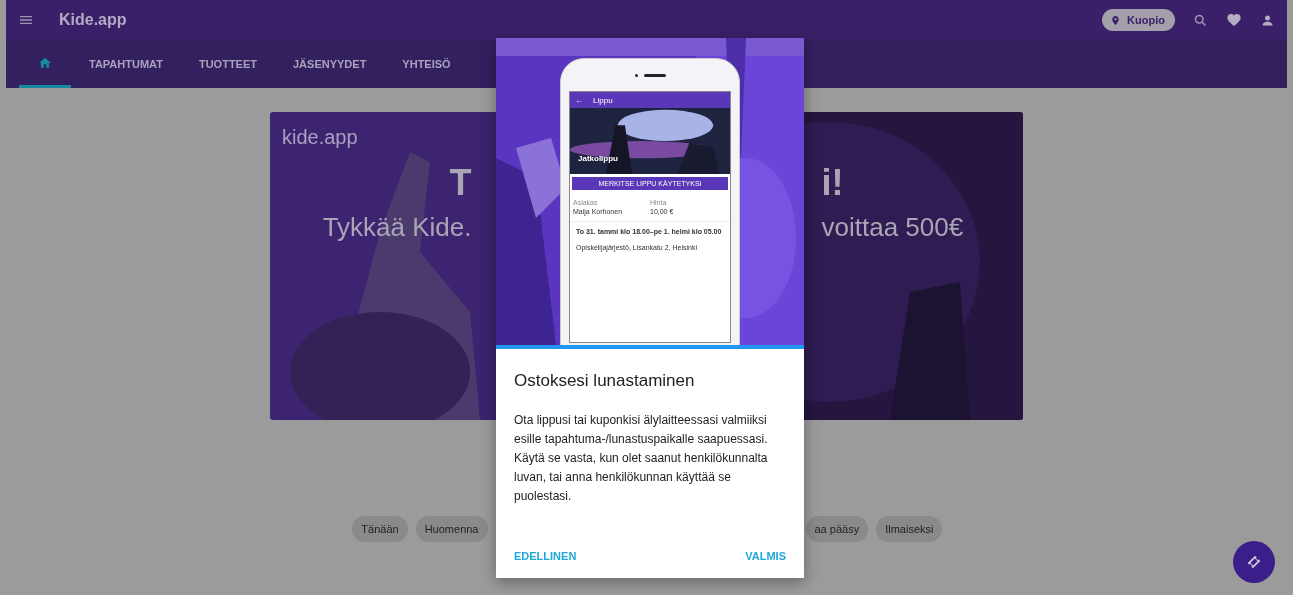  I want to click on home-icon, so click(45, 63).